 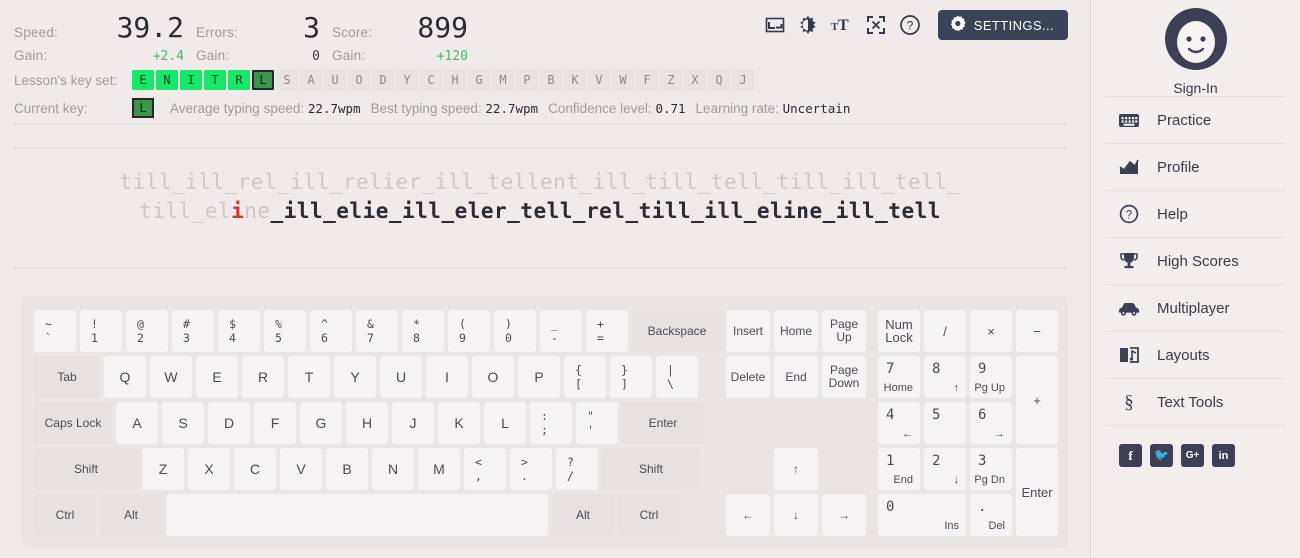 I want to click on key-p: P, so click(x=539, y=377).